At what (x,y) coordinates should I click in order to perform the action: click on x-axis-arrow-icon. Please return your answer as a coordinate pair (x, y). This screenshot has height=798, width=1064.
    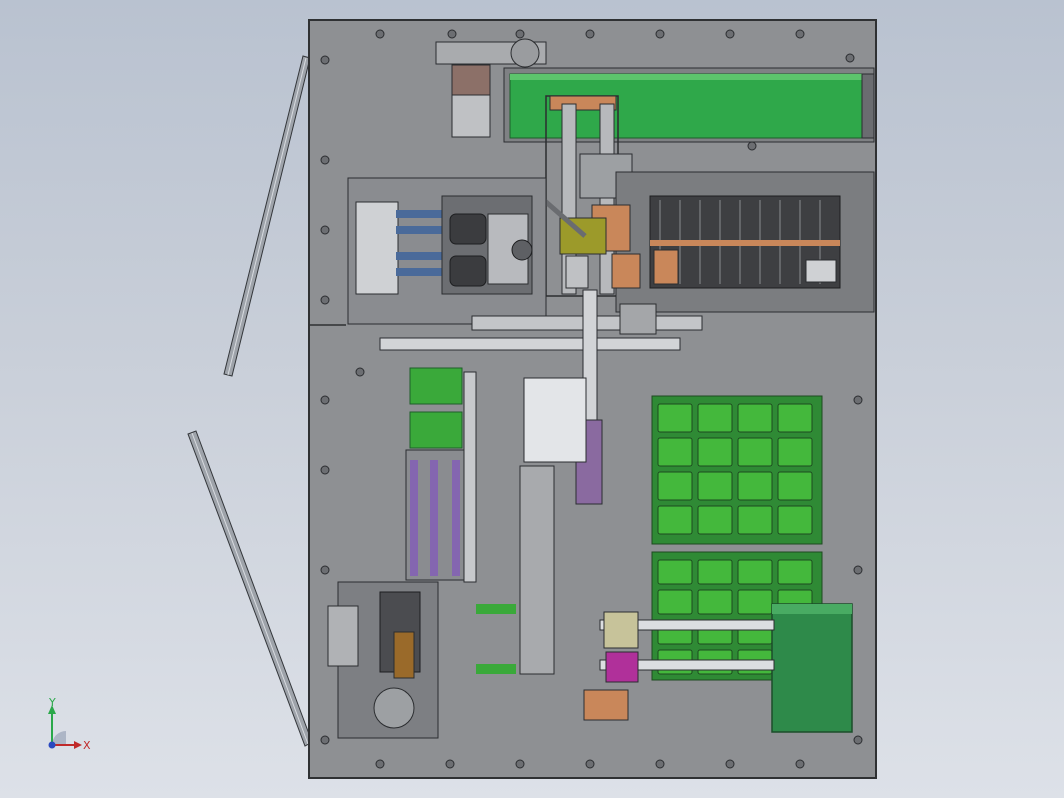
    Looking at the image, I should click on (78, 745).